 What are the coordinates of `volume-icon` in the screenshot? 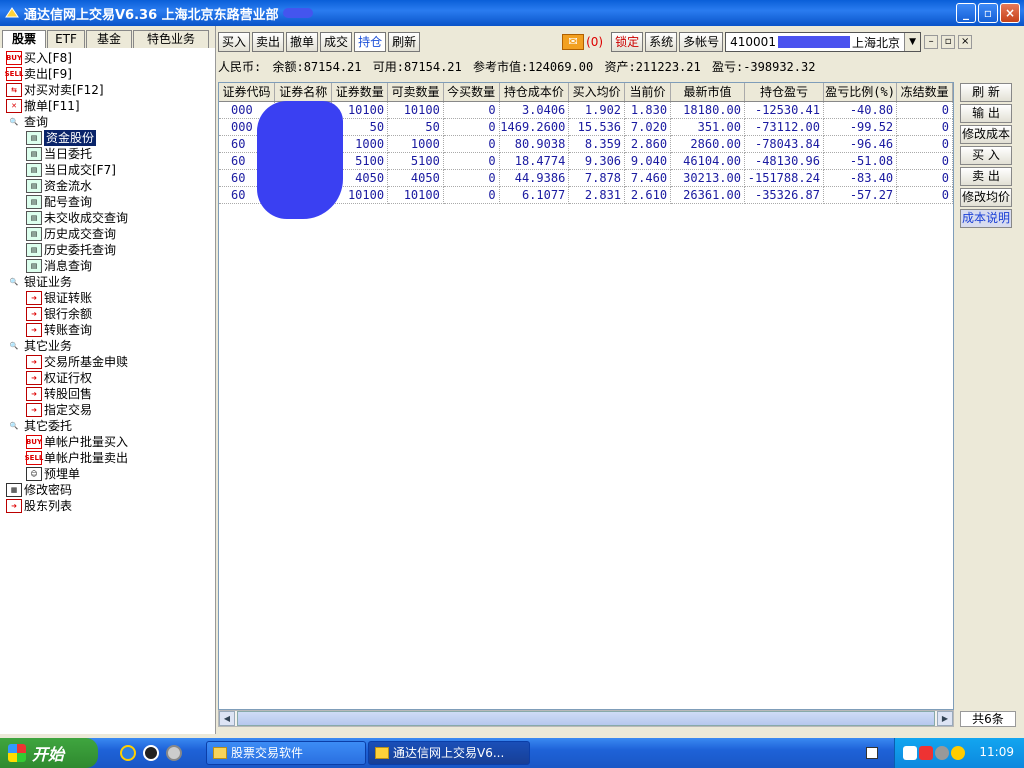 It's located at (942, 753).